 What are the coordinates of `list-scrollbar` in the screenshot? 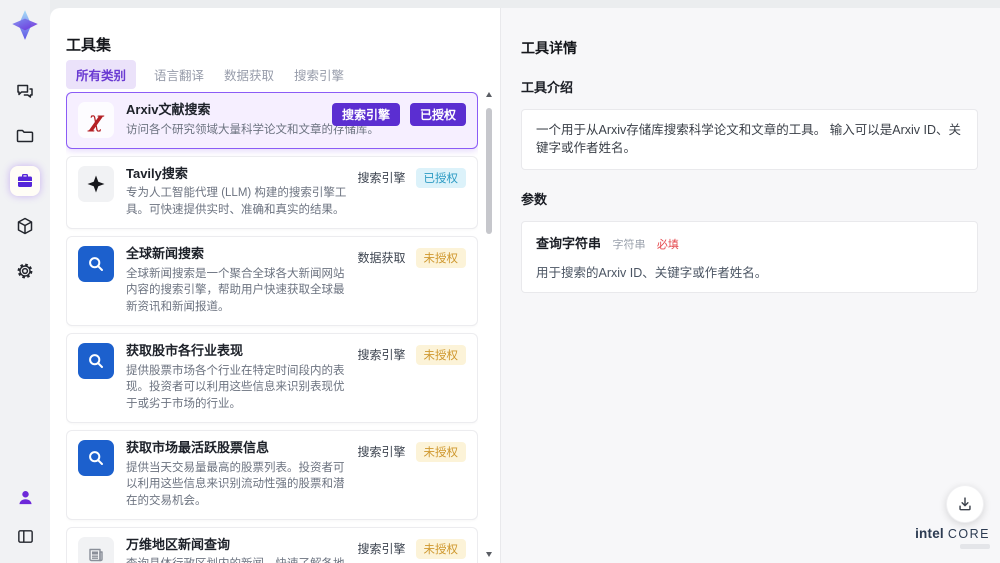 It's located at (489, 324).